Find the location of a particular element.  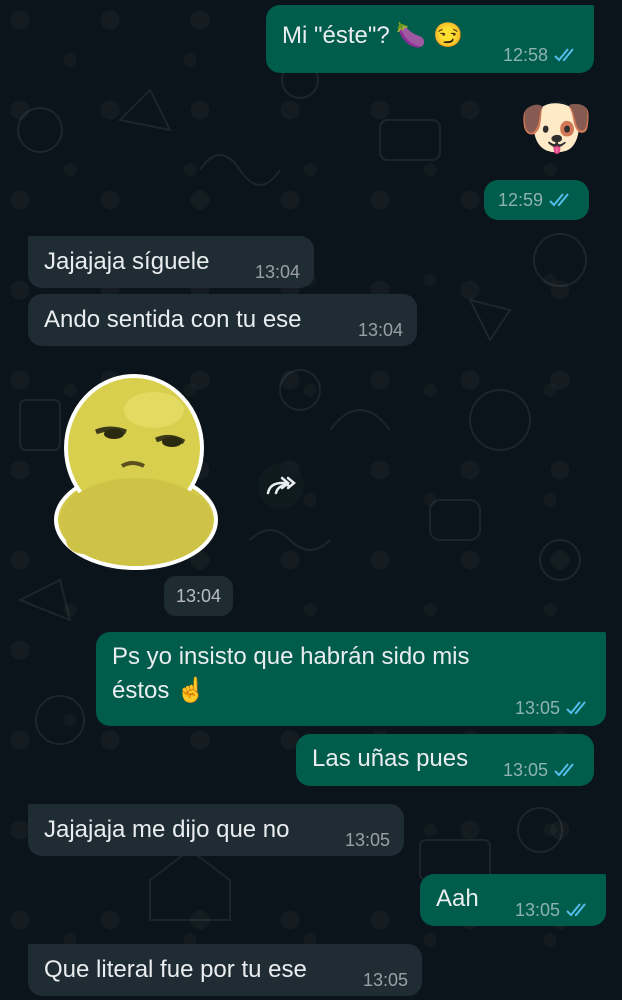

outgoing-message: Aah 13:05 is located at coordinates (513, 900).